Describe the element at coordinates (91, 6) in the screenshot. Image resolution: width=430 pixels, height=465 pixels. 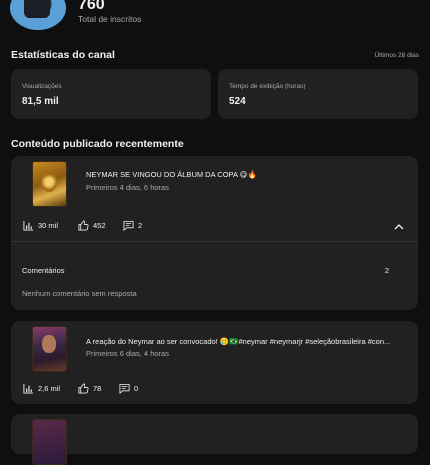
I see `subscriber-count: 760` at that location.